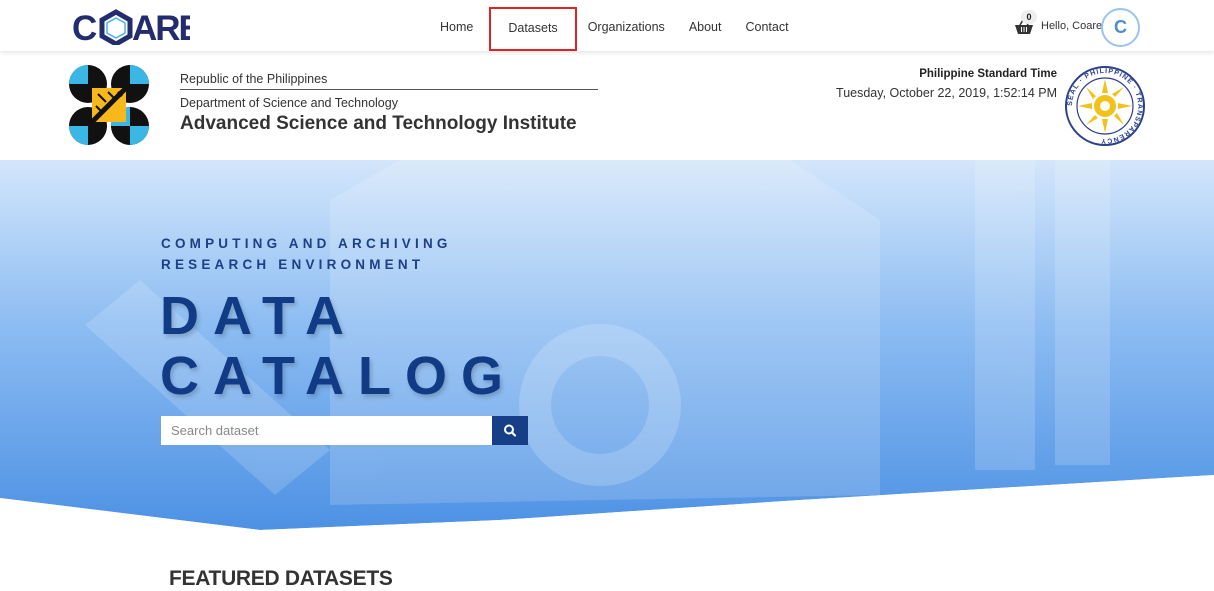 The width and height of the screenshot is (1214, 591). I want to click on dataset-search-input, so click(326, 430).